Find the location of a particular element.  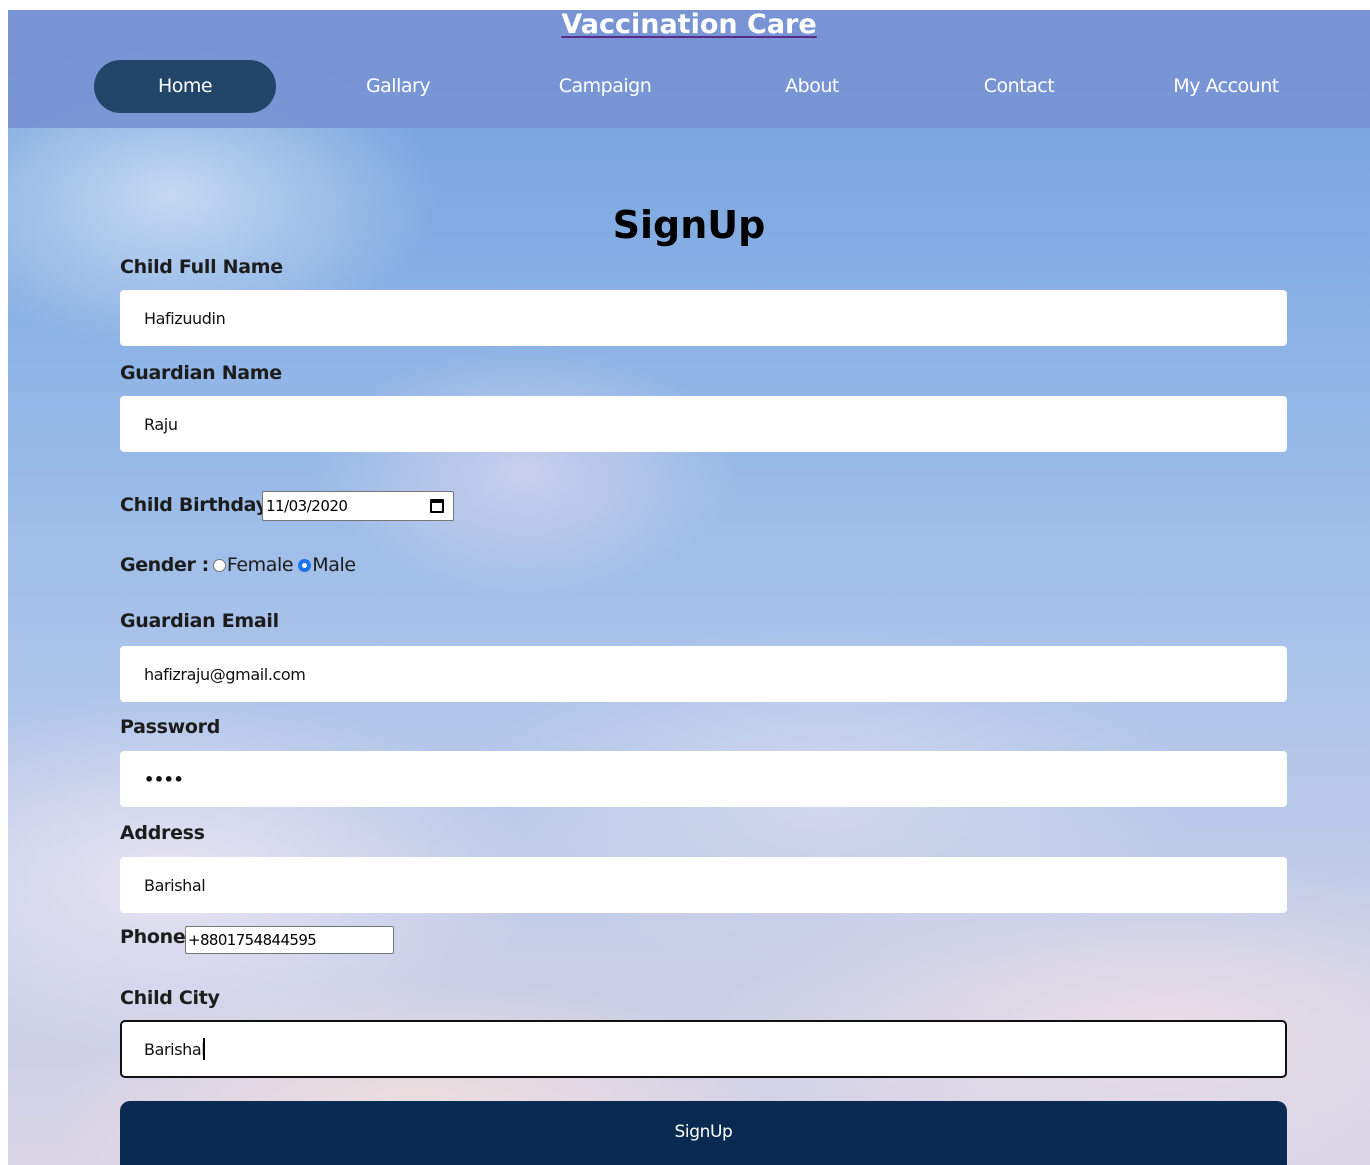

password-input is located at coordinates (703, 779).